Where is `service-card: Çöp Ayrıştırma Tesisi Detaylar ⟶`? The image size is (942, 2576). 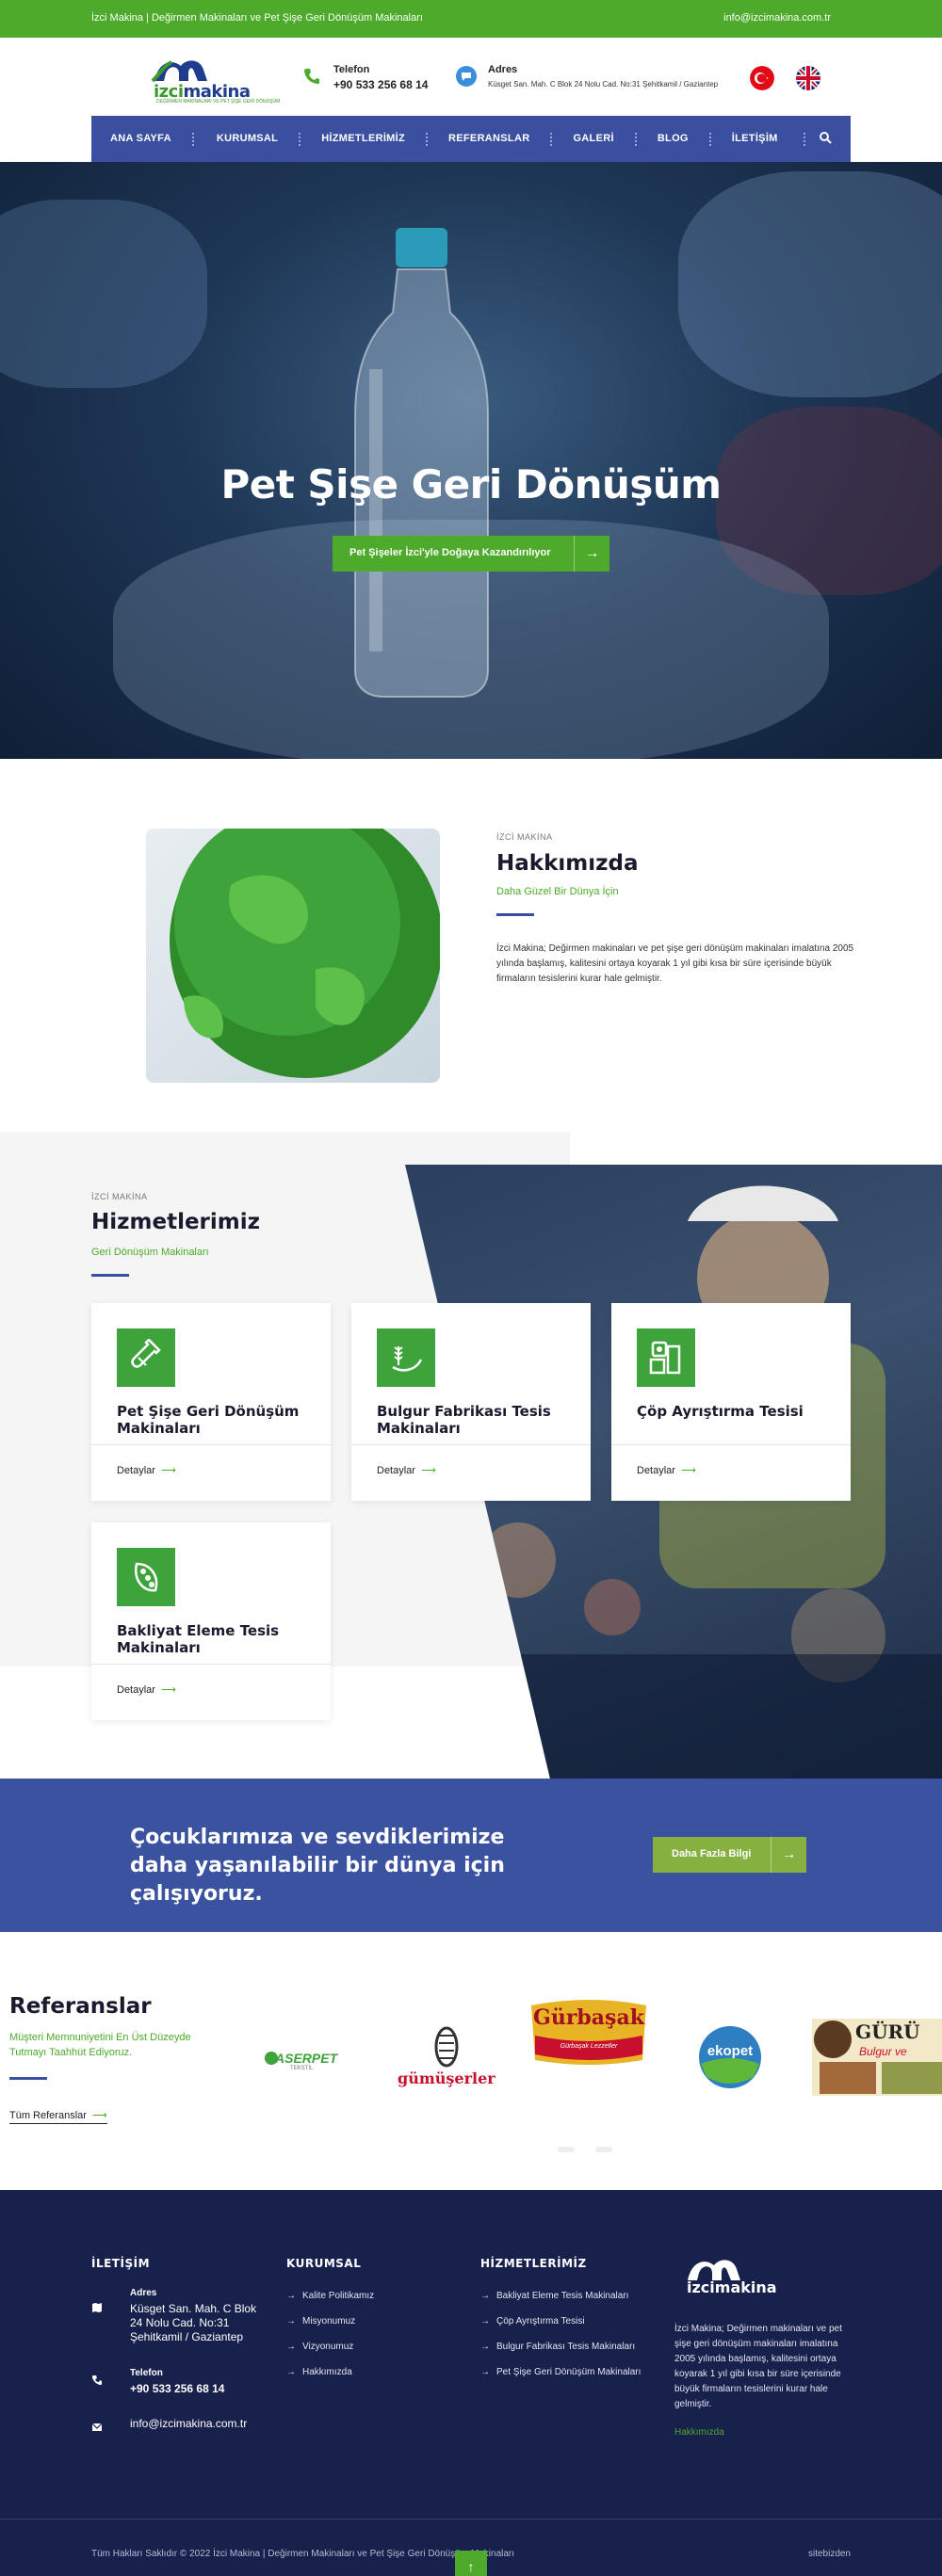
service-card: Çöp Ayrıştırma Tesisi Detaylar ⟶ is located at coordinates (731, 1402).